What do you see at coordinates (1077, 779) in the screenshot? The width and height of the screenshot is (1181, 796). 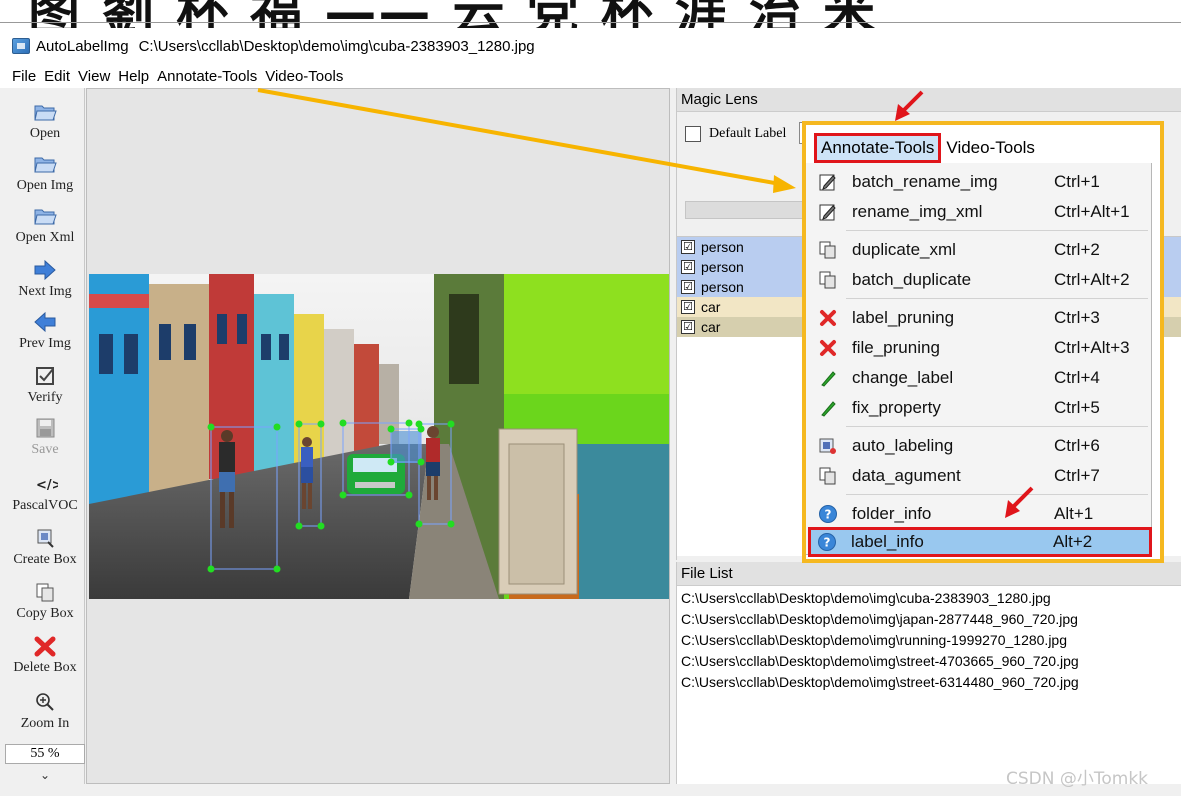 I see `watermark: CSDN @小Tomkk` at bounding box center [1077, 779].